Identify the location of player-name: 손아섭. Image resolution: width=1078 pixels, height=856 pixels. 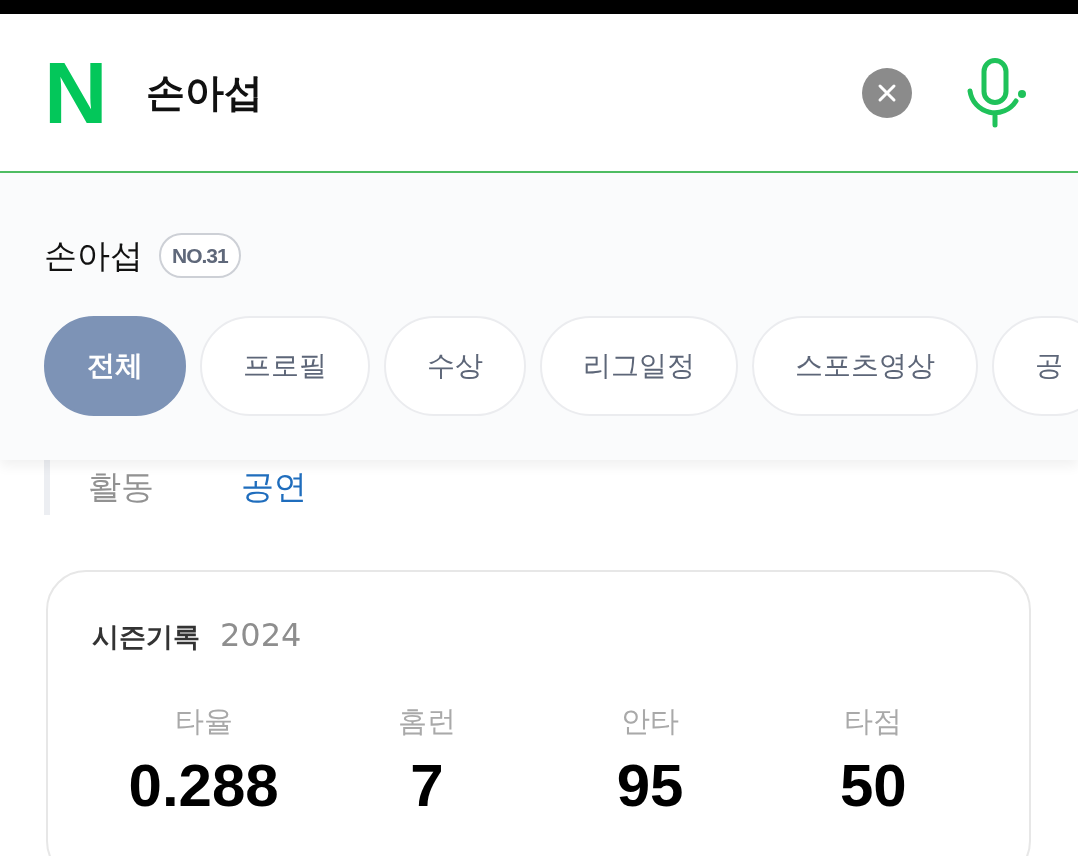
(93, 256).